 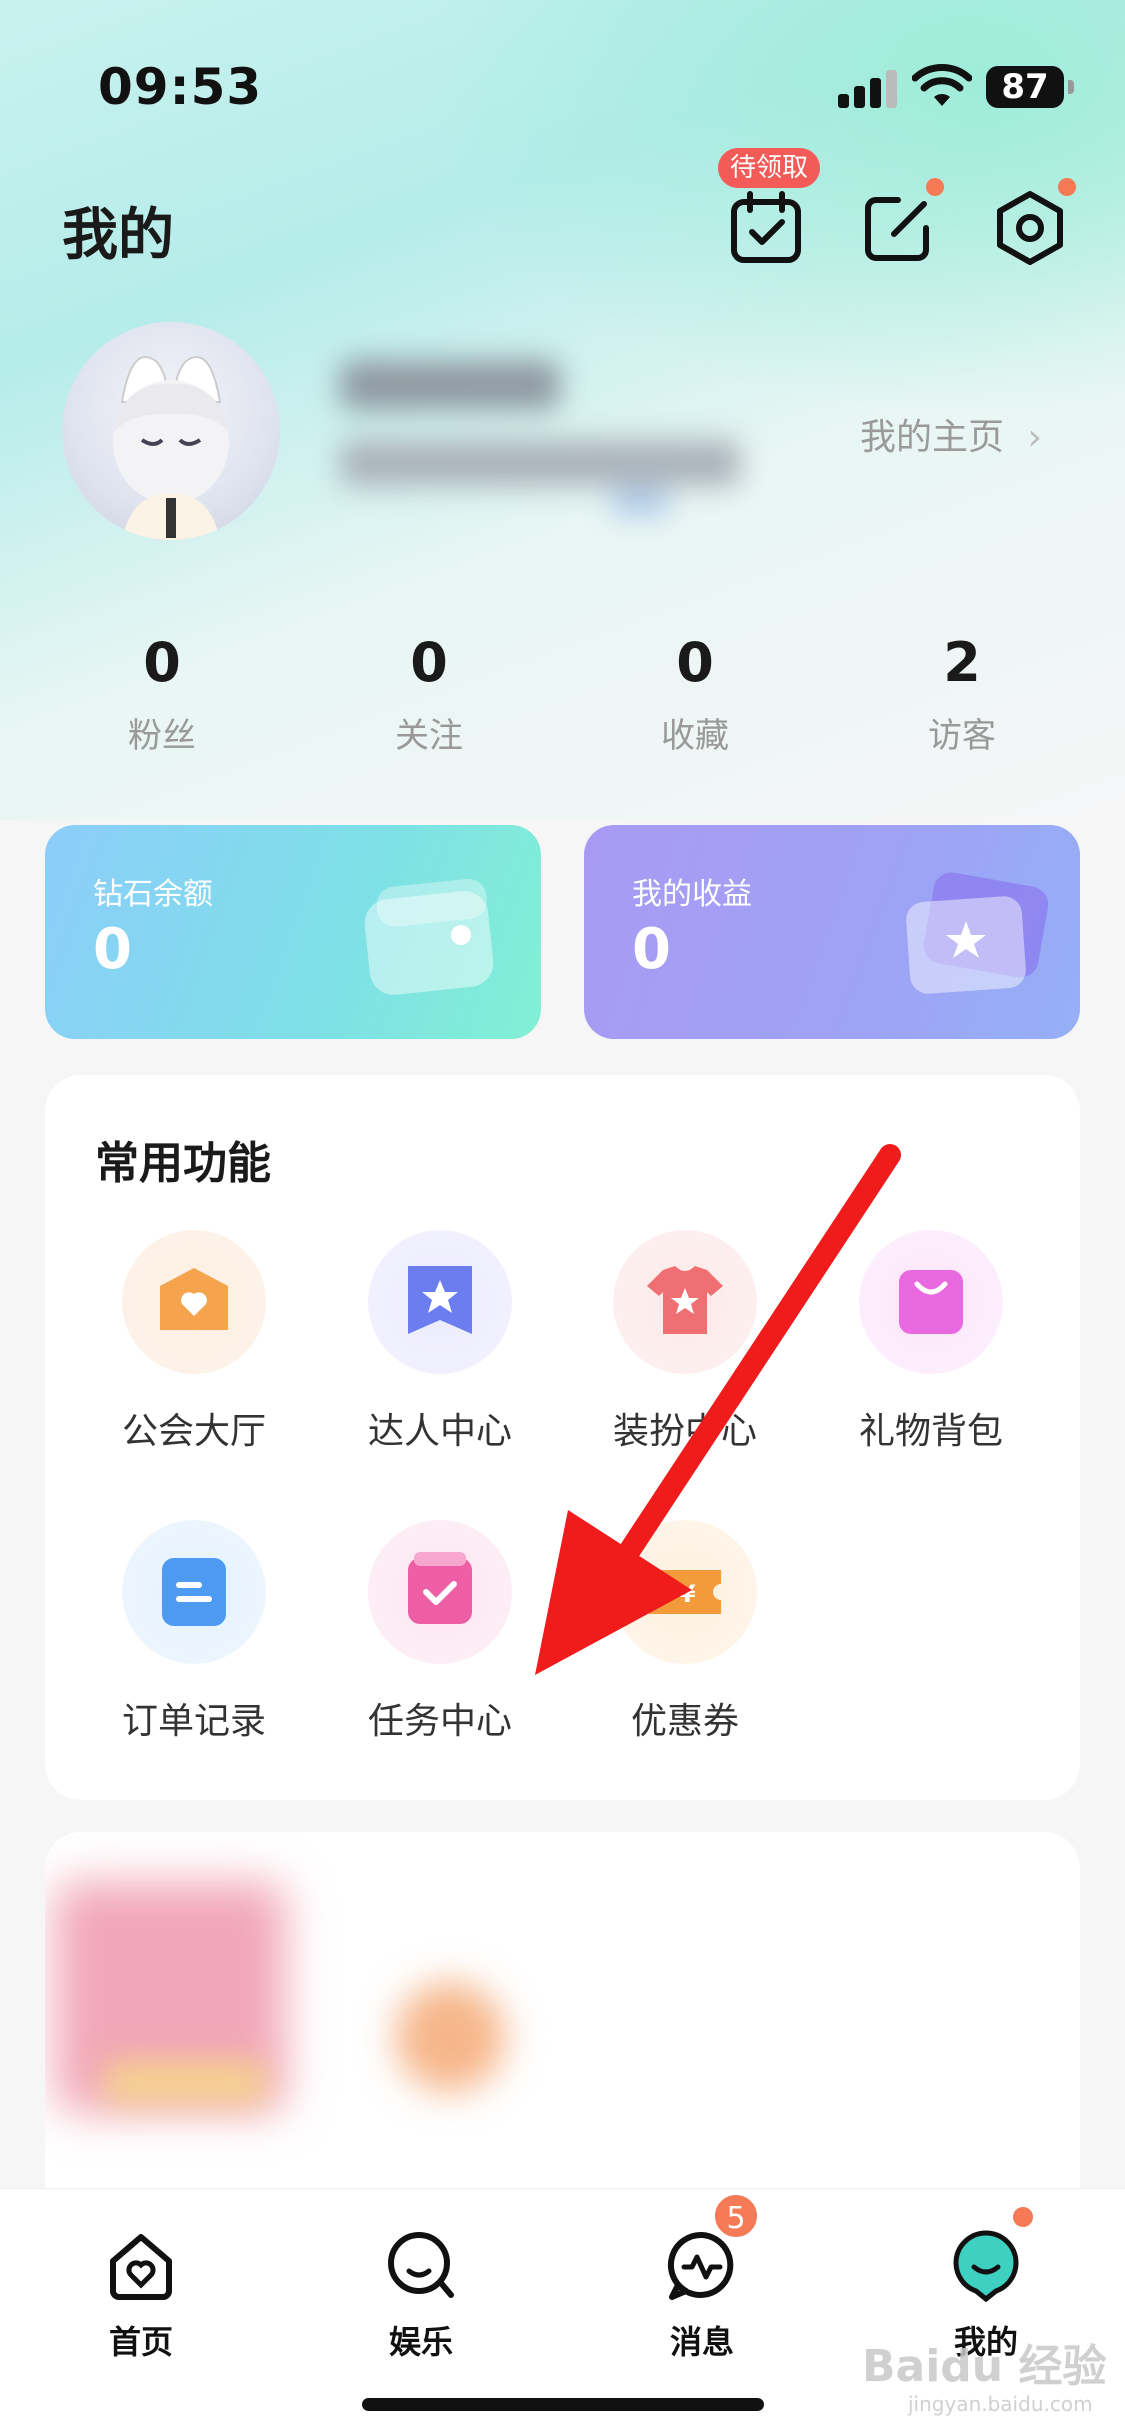 I want to click on checkin-badge: 待领取, so click(x=769, y=168).